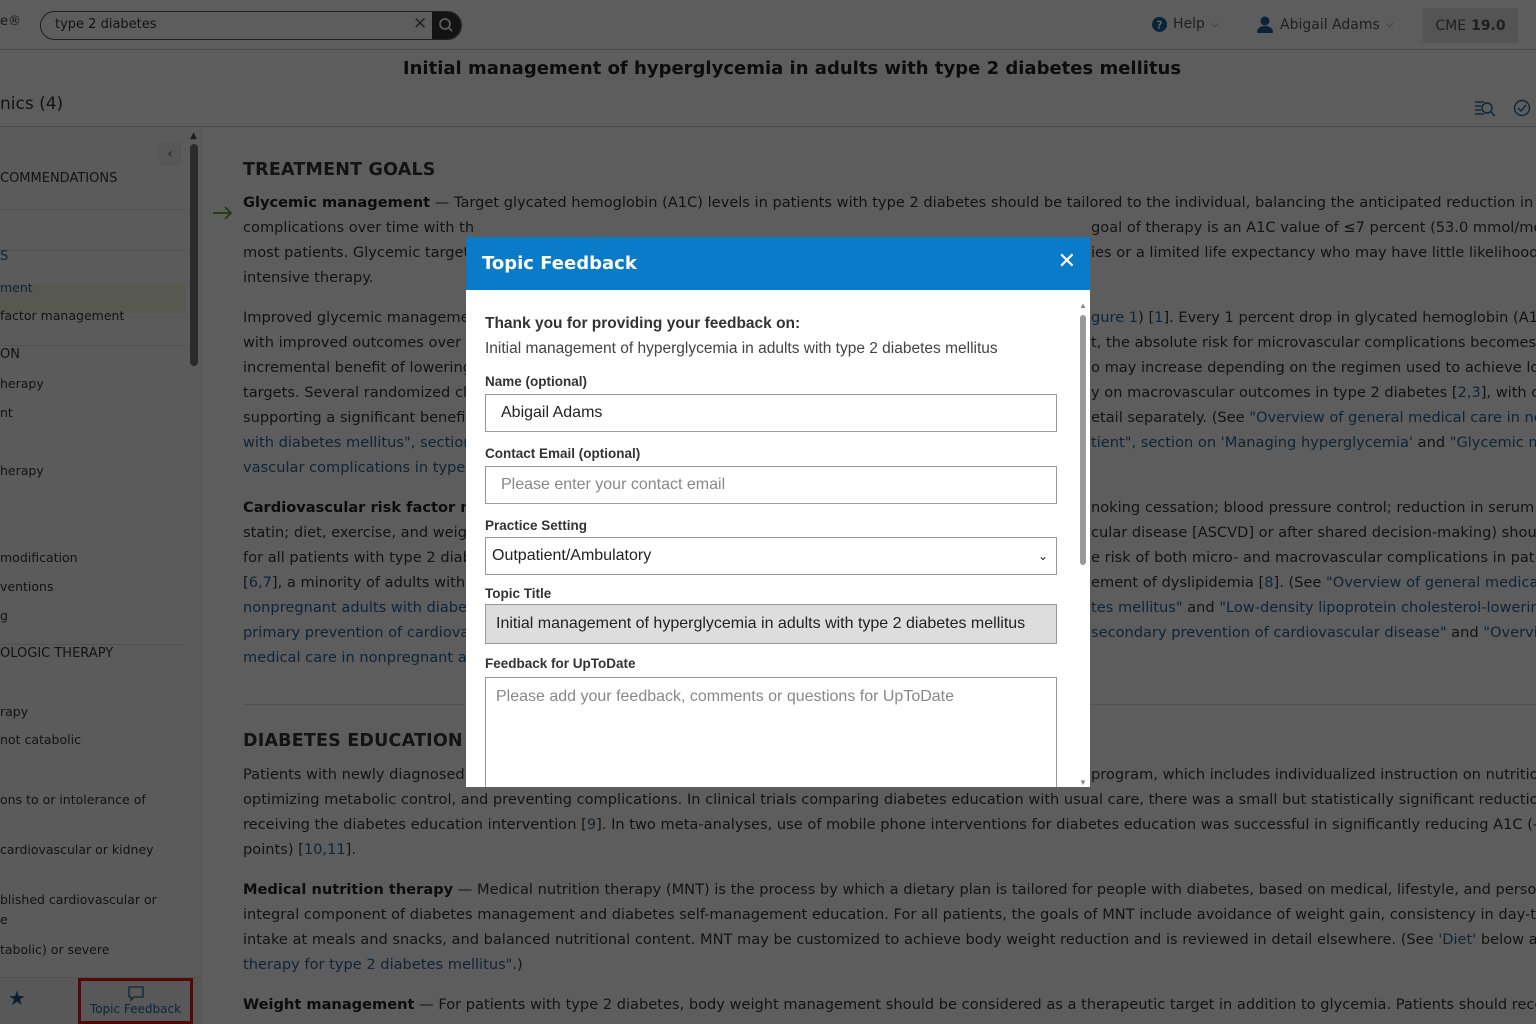 This screenshot has height=1024, width=1536. I want to click on reference-link: "Glycemic ma, so click(1493, 442).